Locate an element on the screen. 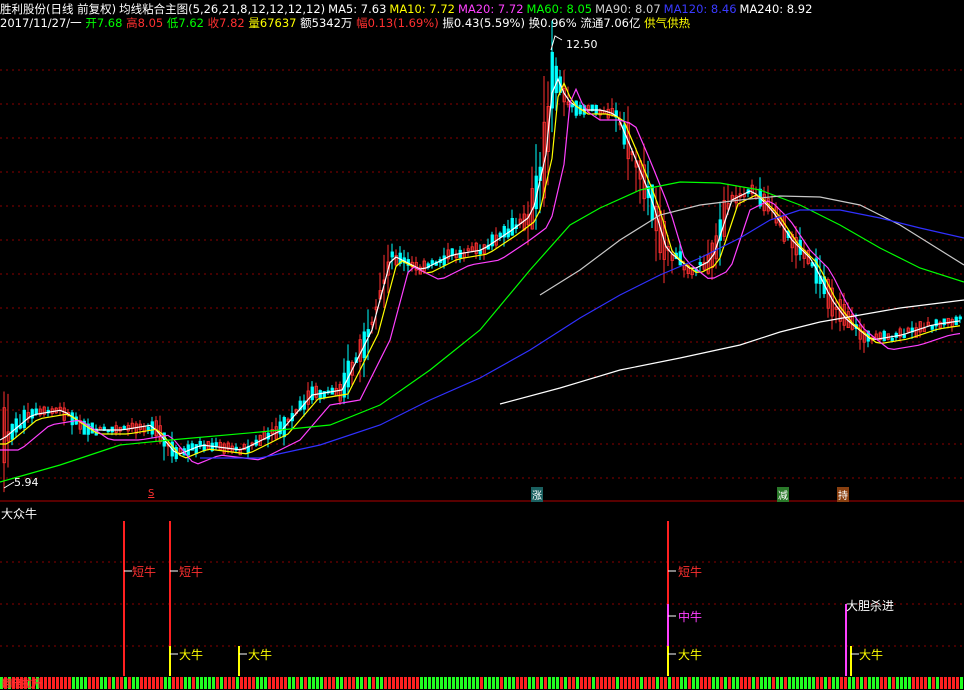 The width and height of the screenshot is (964, 690). indicator-label-short-bull-1: 短牛 is located at coordinates (144, 572).